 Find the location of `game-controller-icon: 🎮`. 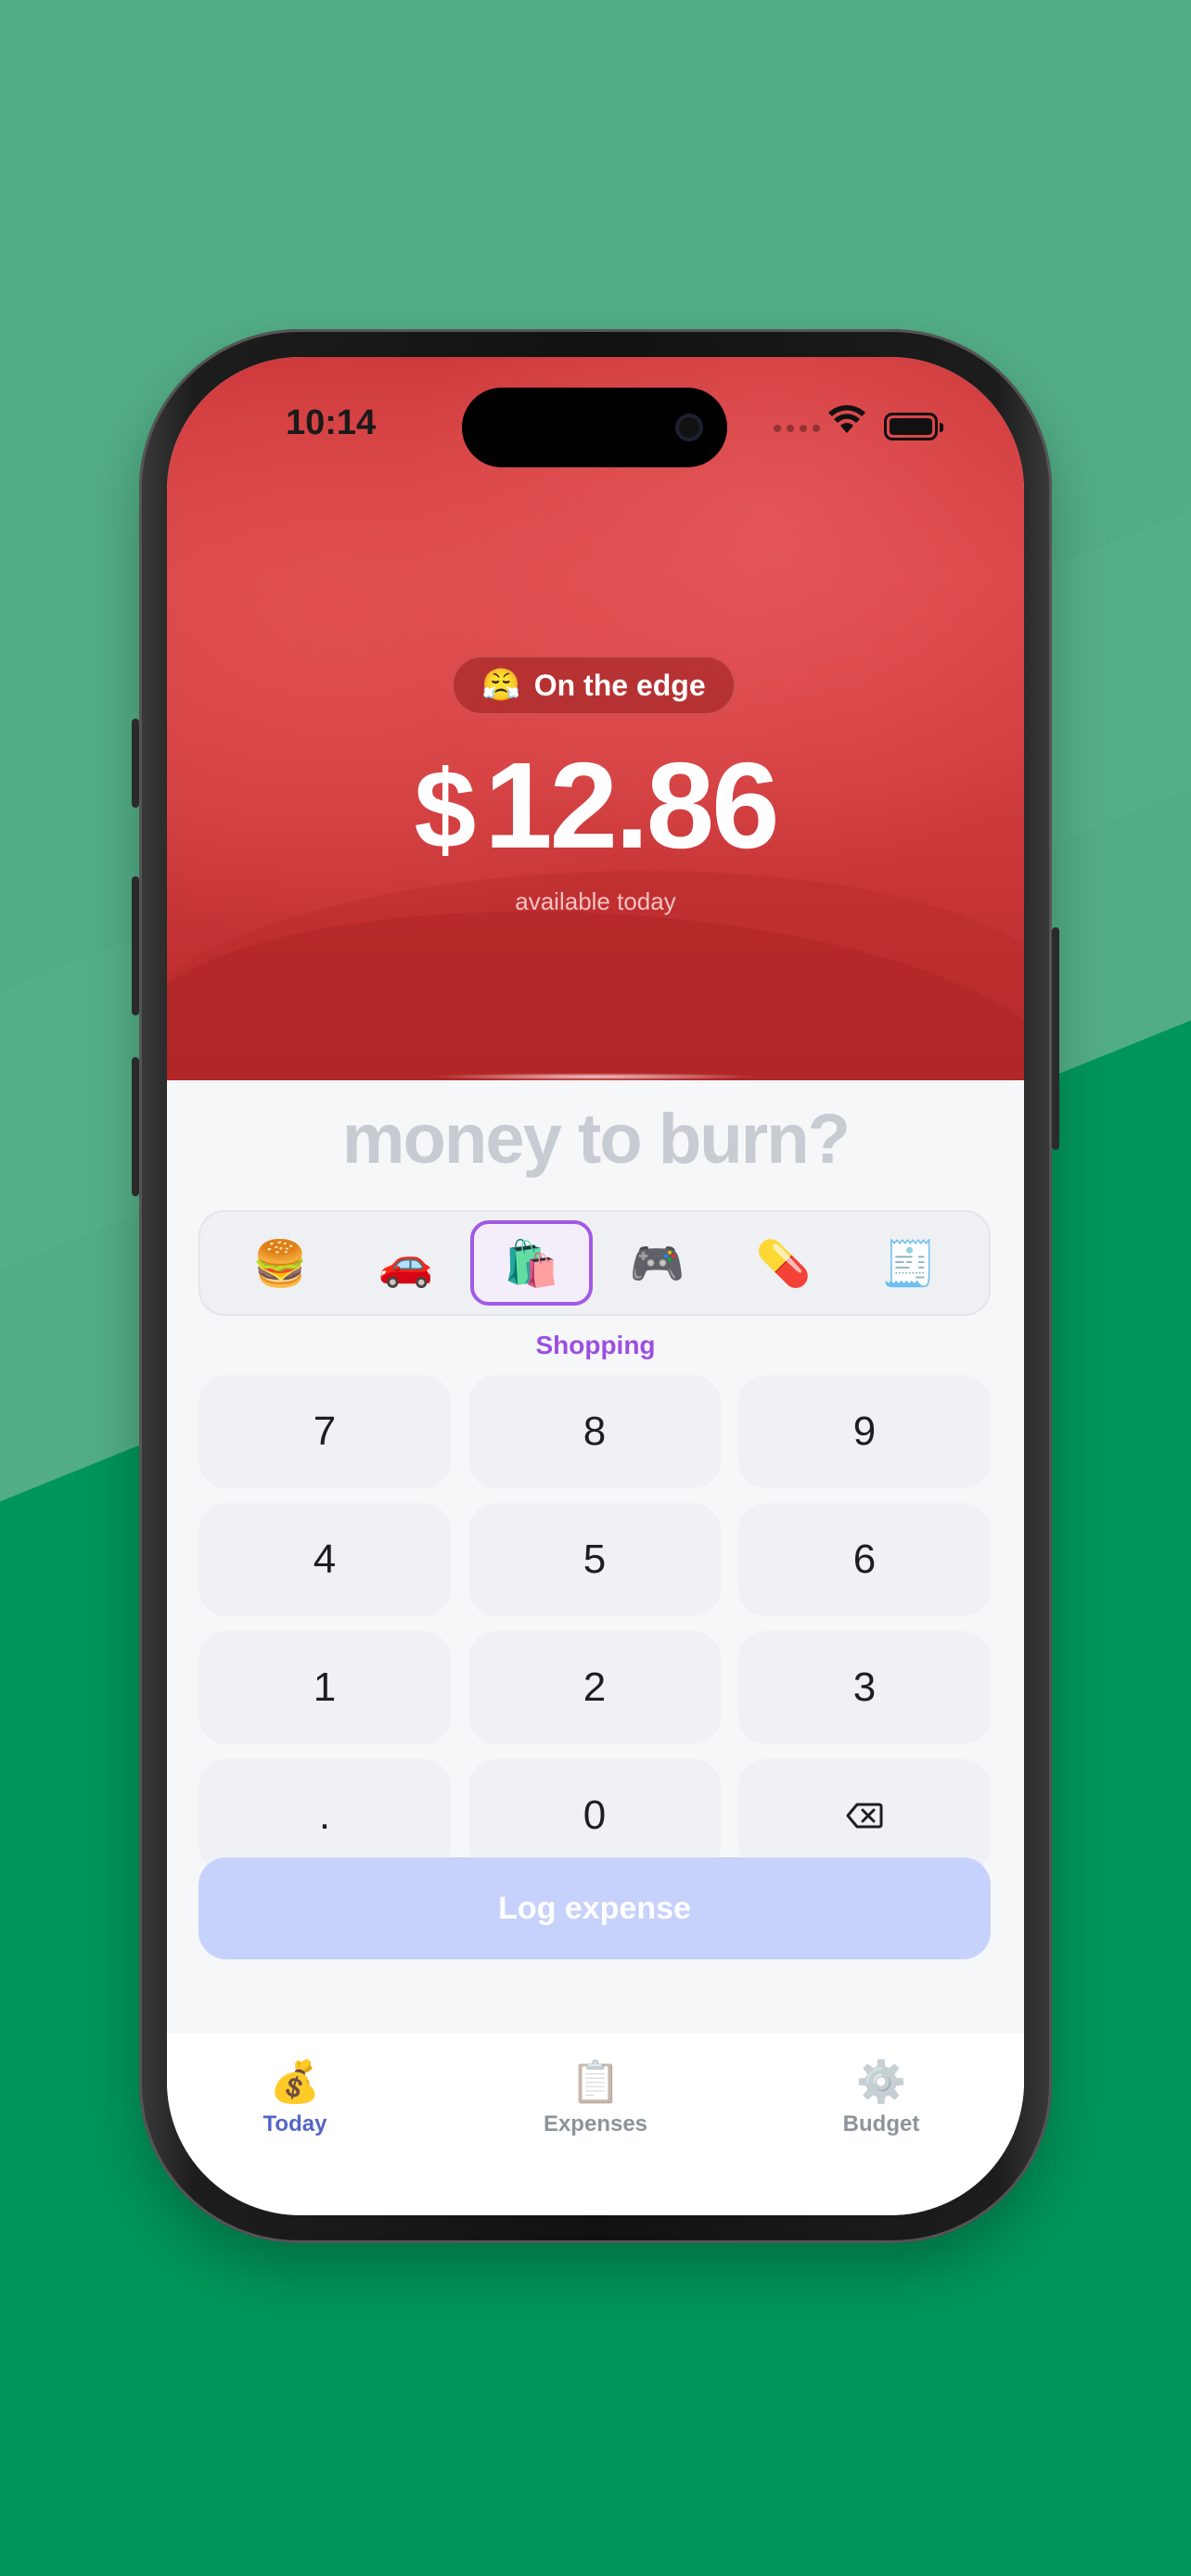

game-controller-icon: 🎮 is located at coordinates (657, 1264).